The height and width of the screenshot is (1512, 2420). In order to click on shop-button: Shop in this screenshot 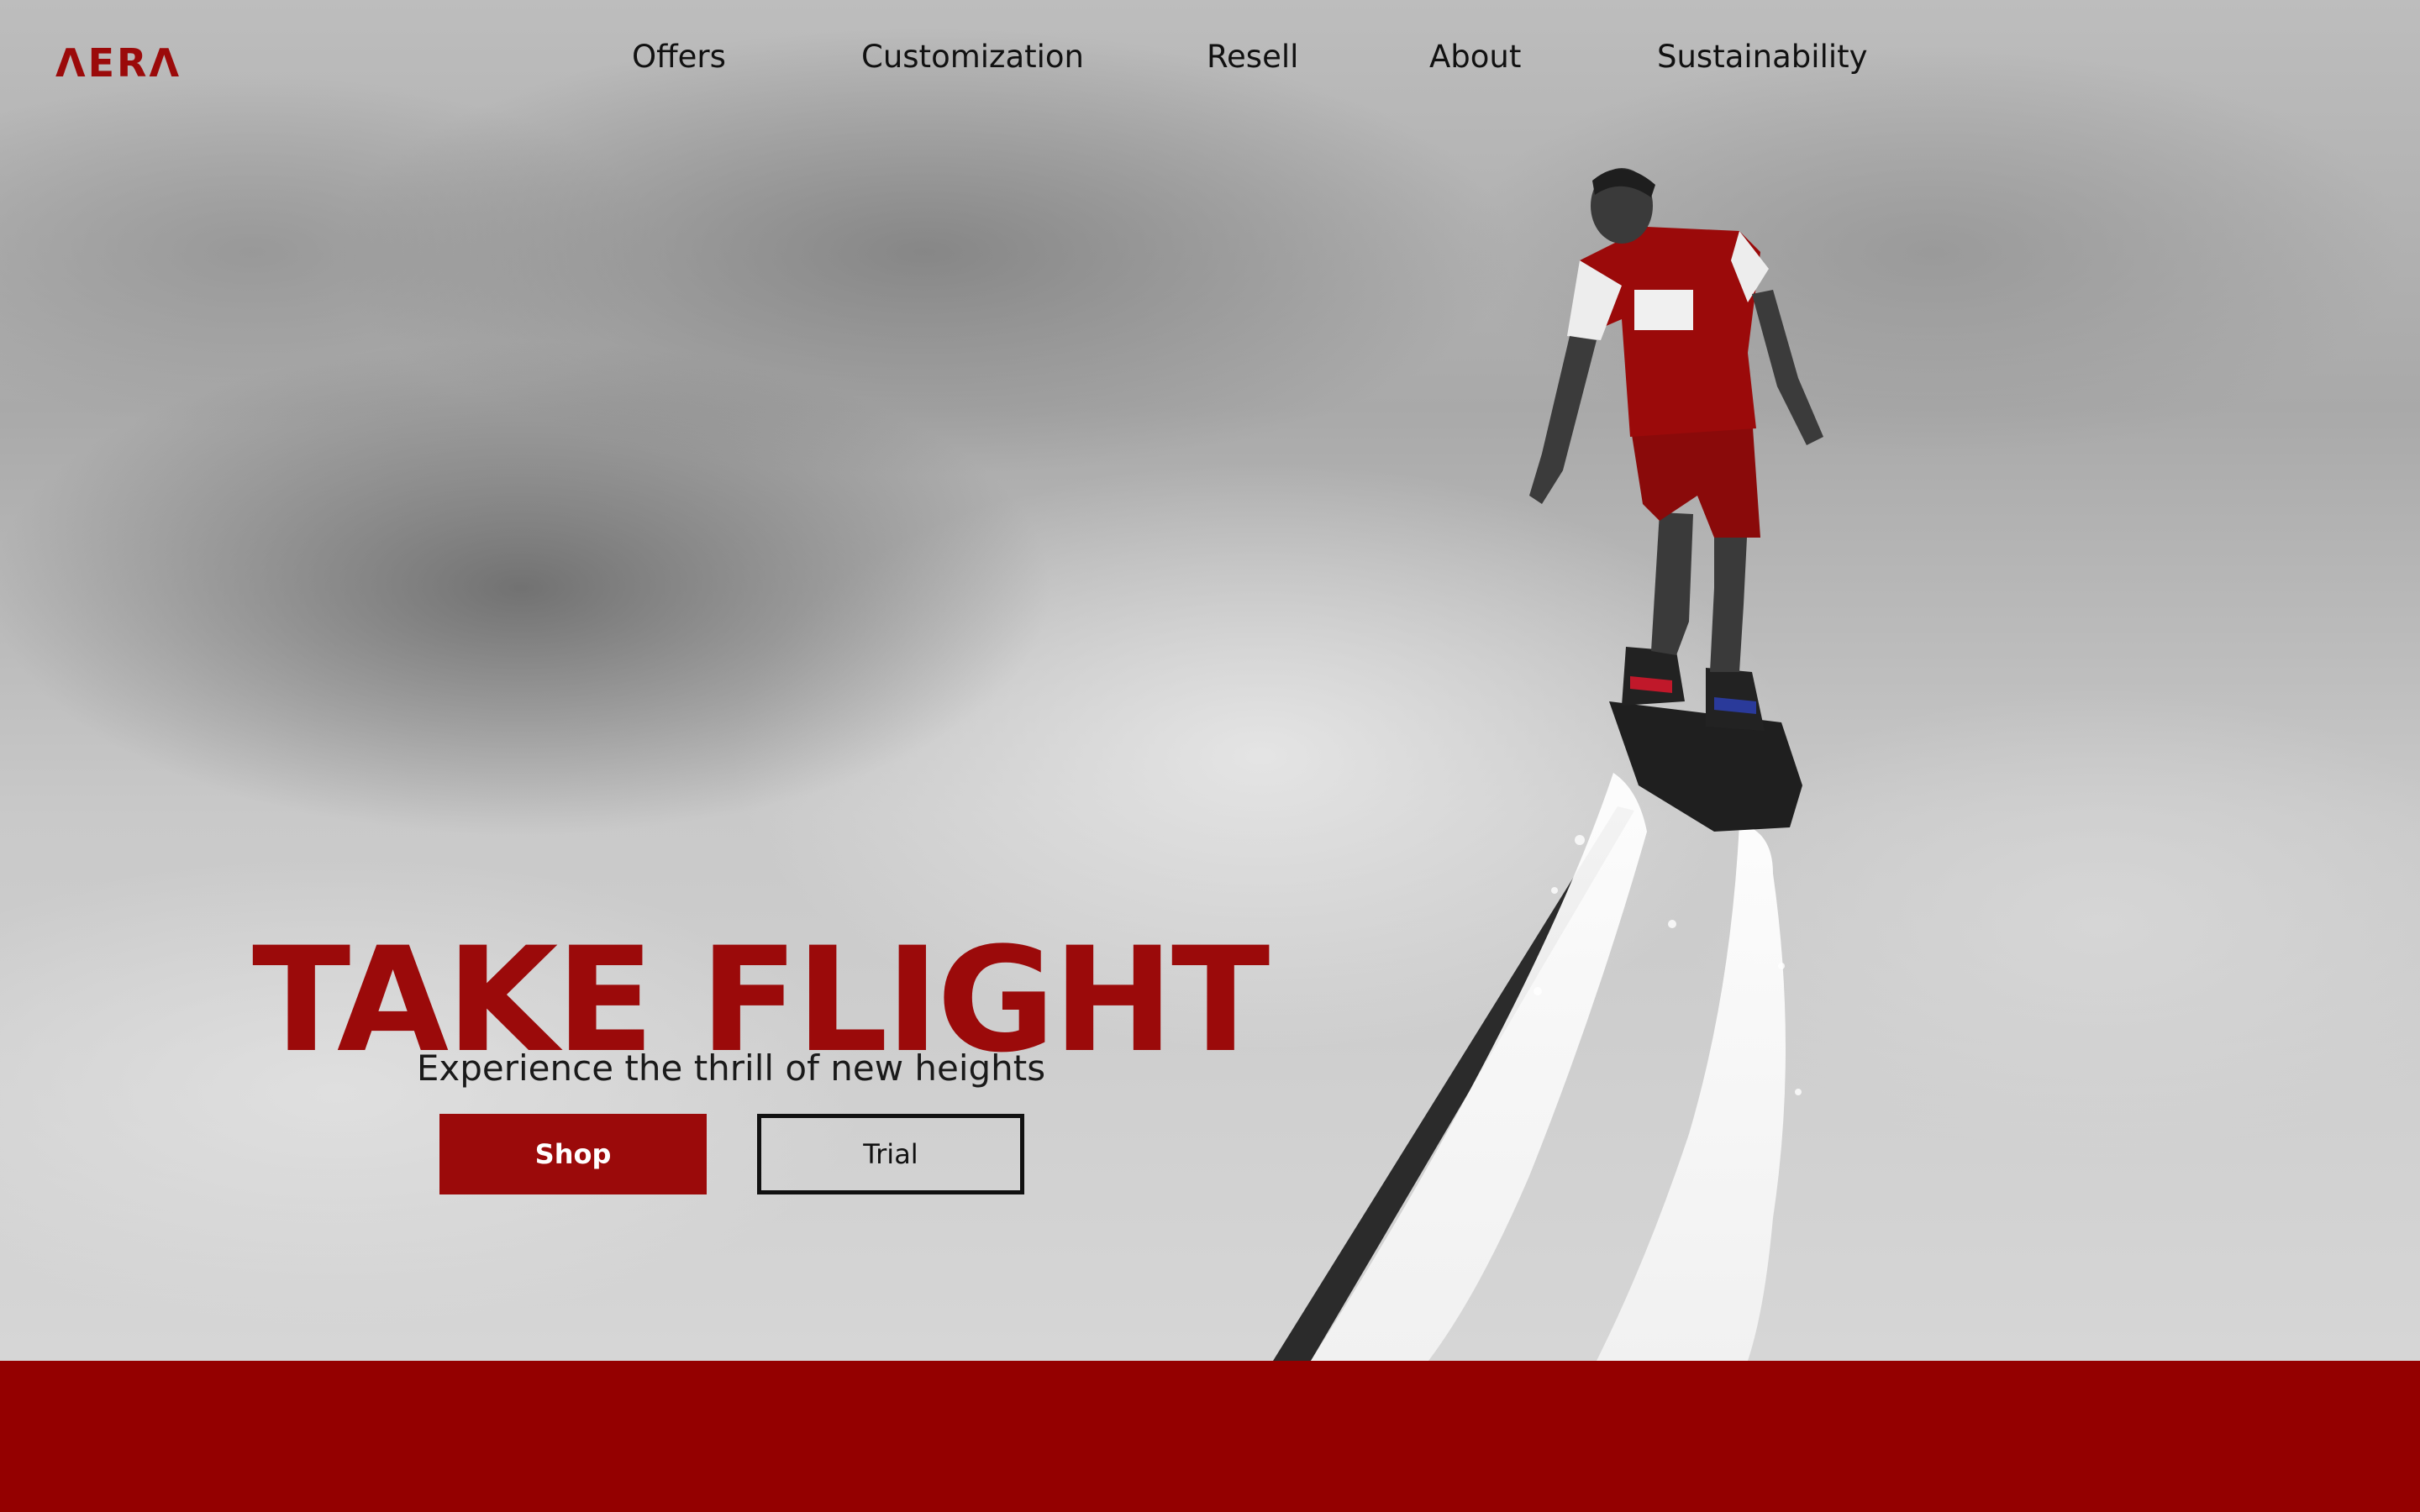, I will do `click(573, 1154)`.